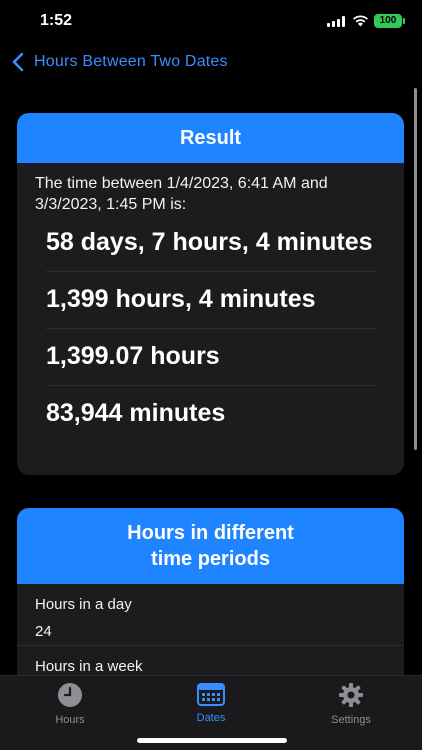 The image size is (422, 750). What do you see at coordinates (212, 740) in the screenshot?
I see `home-indicator` at bounding box center [212, 740].